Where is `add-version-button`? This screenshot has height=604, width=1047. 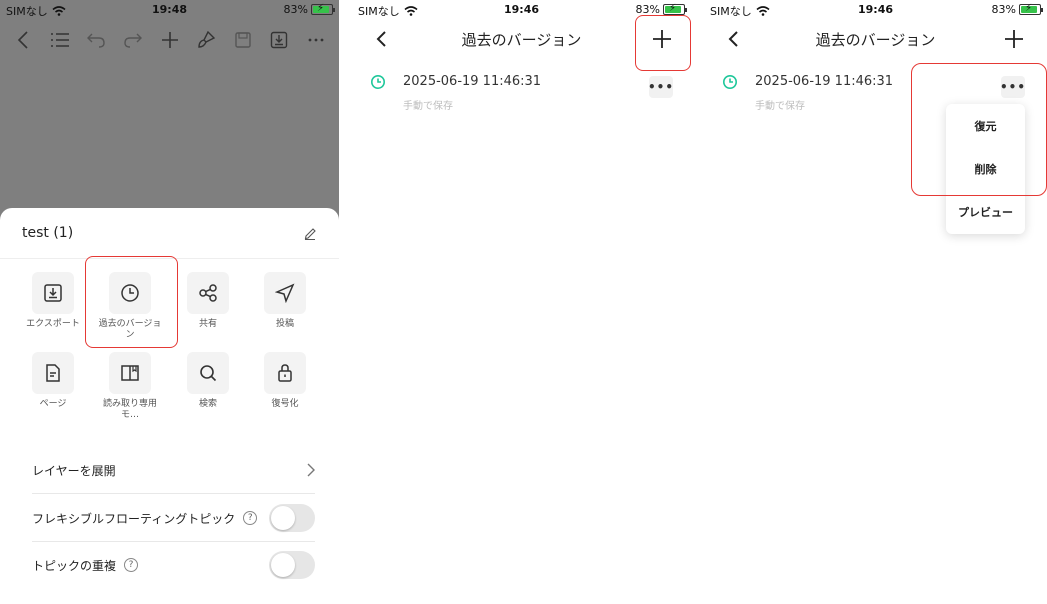 add-version-button is located at coordinates (1014, 39).